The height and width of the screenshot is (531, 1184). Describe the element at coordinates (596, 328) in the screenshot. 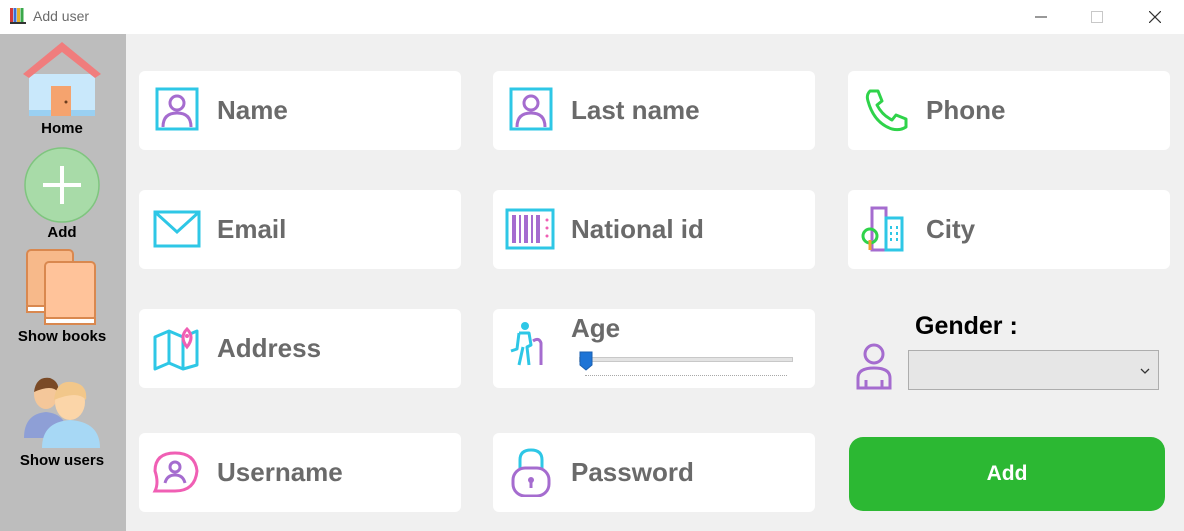

I see `age-label: Age` at that location.